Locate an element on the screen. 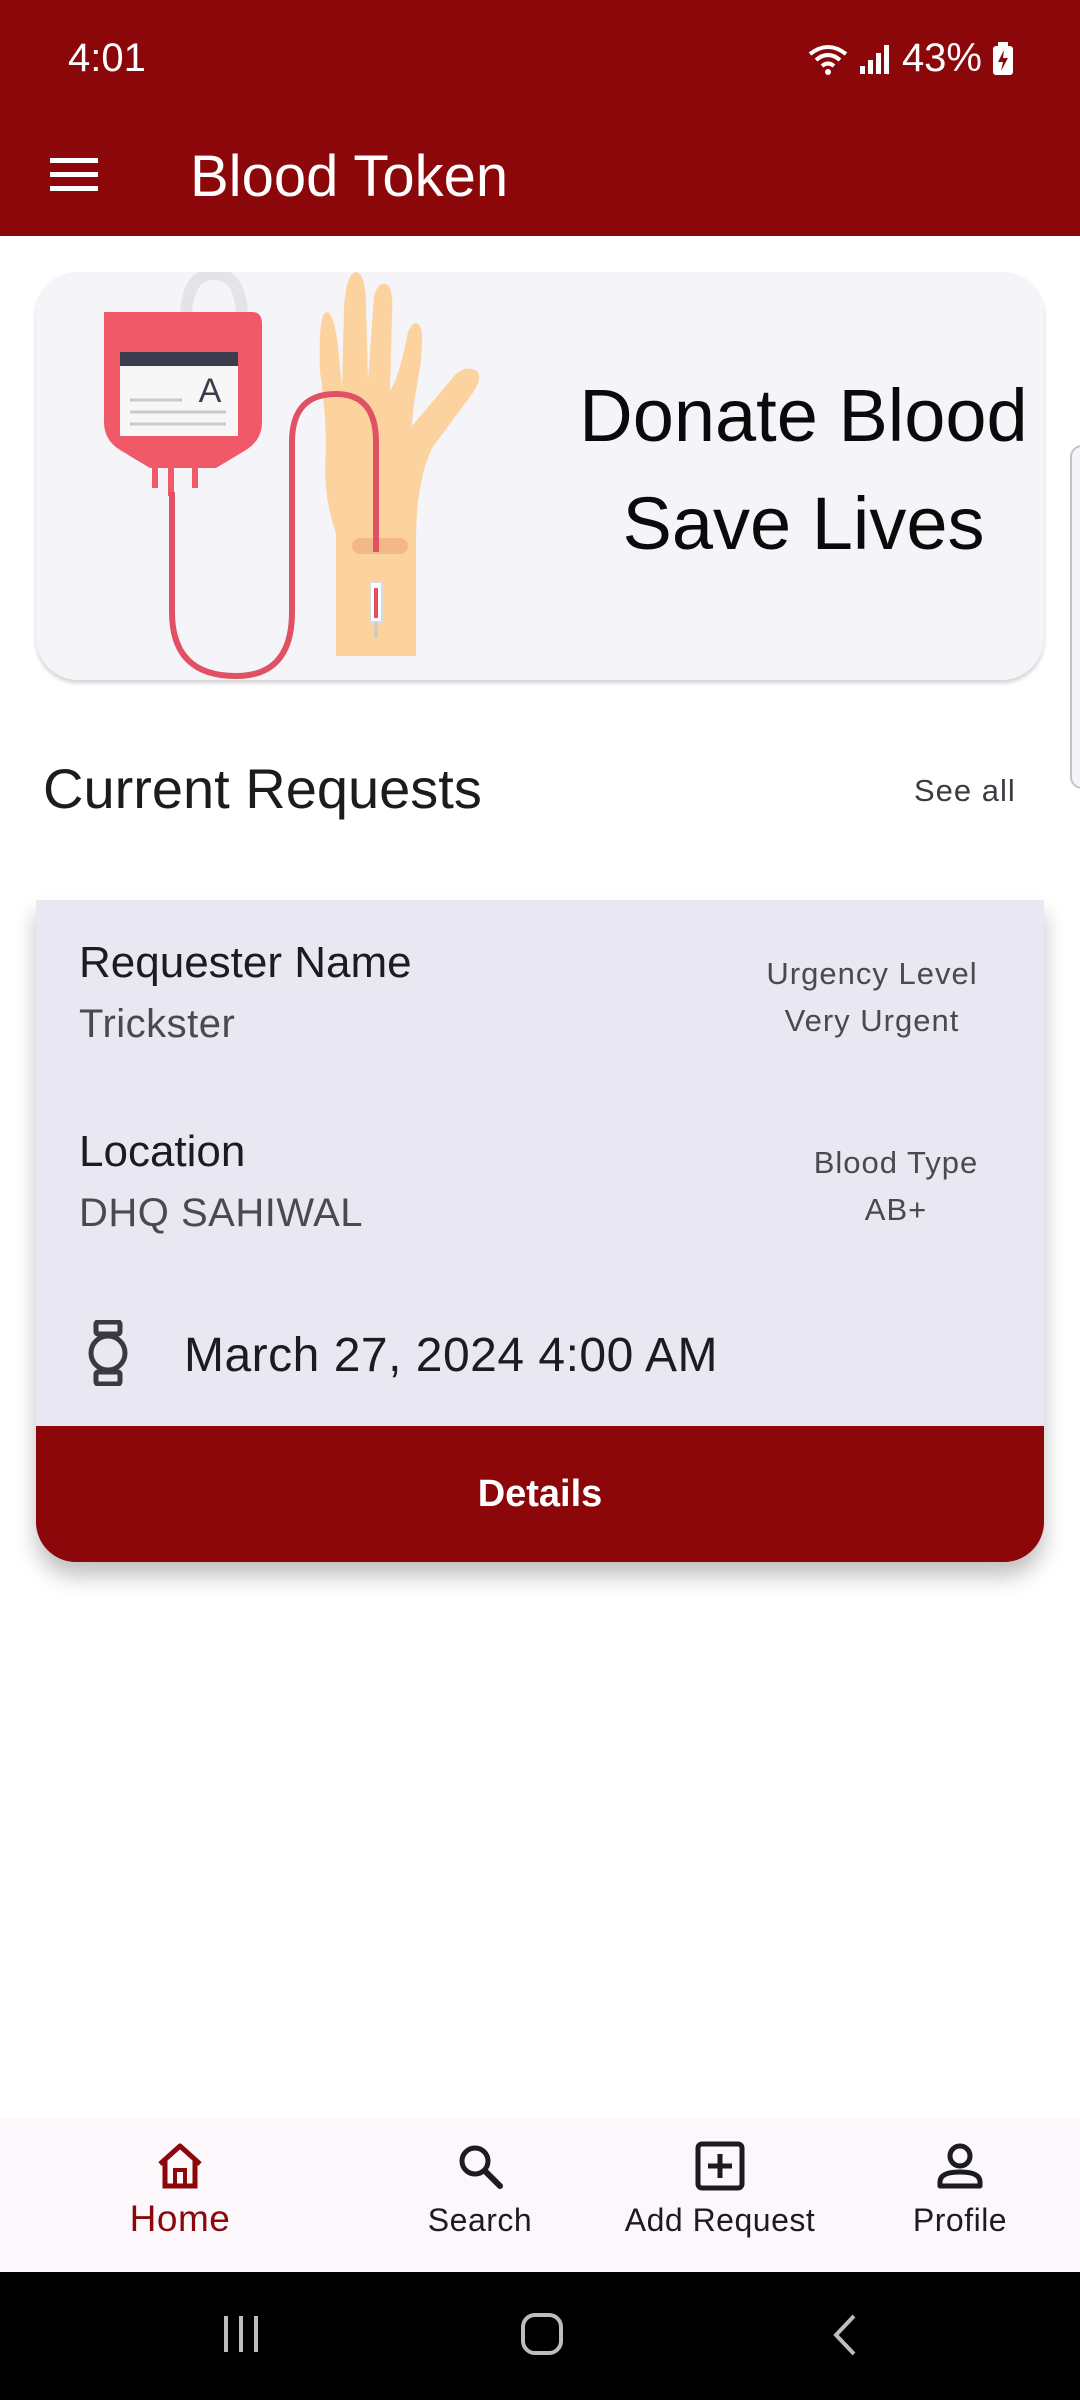 This screenshot has height=2400, width=1080. home-system-button is located at coordinates (542, 2334).